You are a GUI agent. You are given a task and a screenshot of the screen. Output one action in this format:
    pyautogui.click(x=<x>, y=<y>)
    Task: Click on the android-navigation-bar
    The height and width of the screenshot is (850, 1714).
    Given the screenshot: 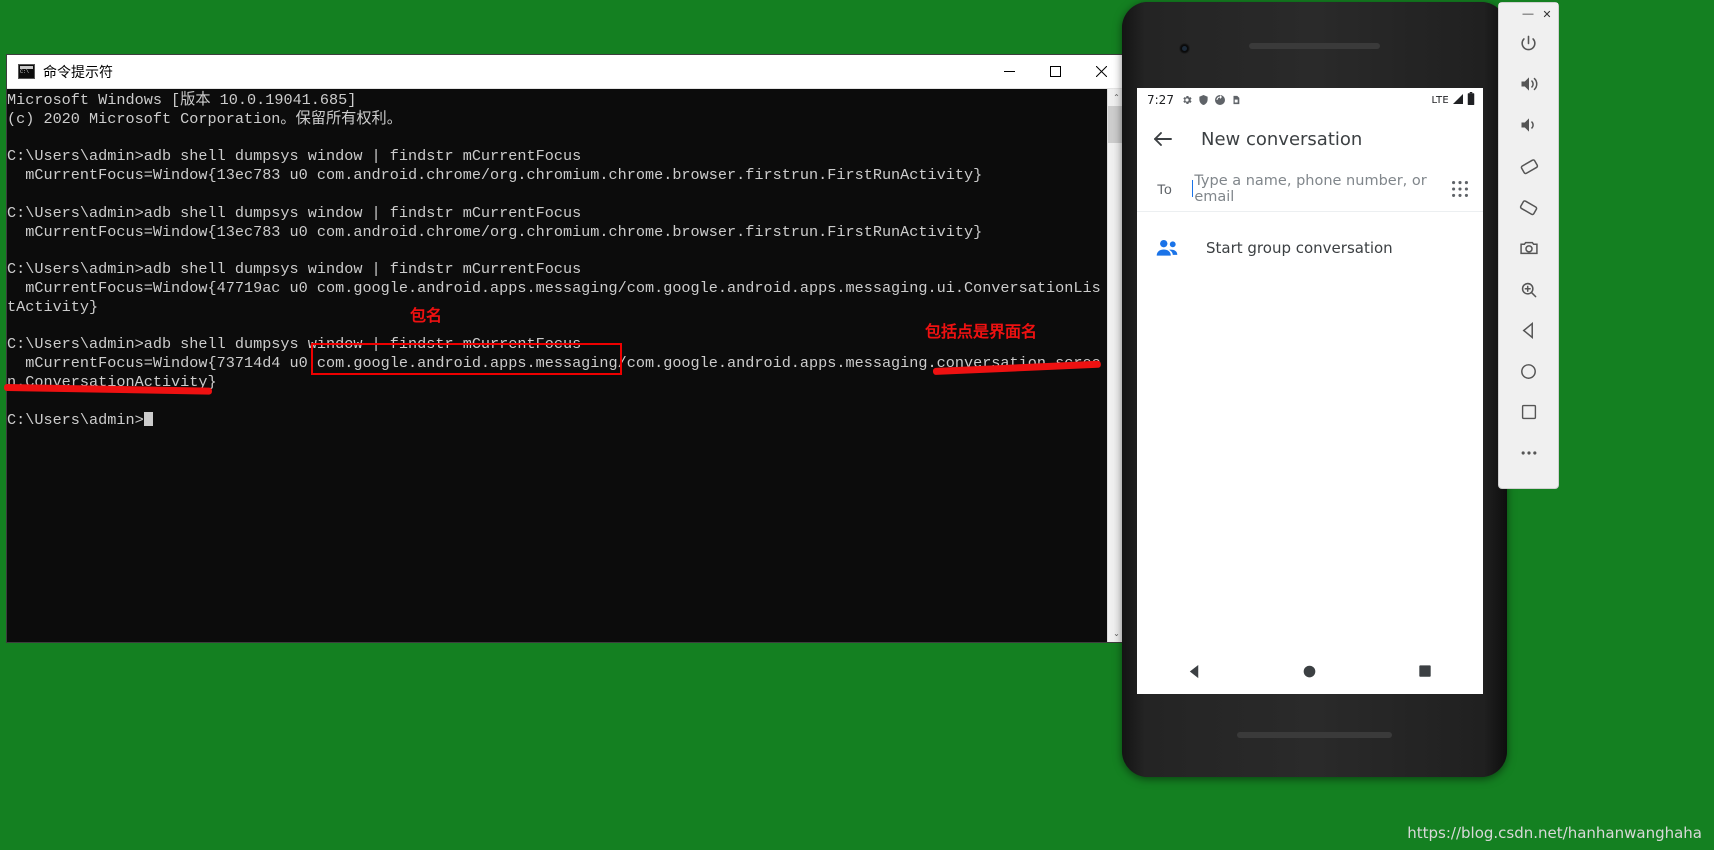 What is the action you would take?
    pyautogui.click(x=1310, y=671)
    